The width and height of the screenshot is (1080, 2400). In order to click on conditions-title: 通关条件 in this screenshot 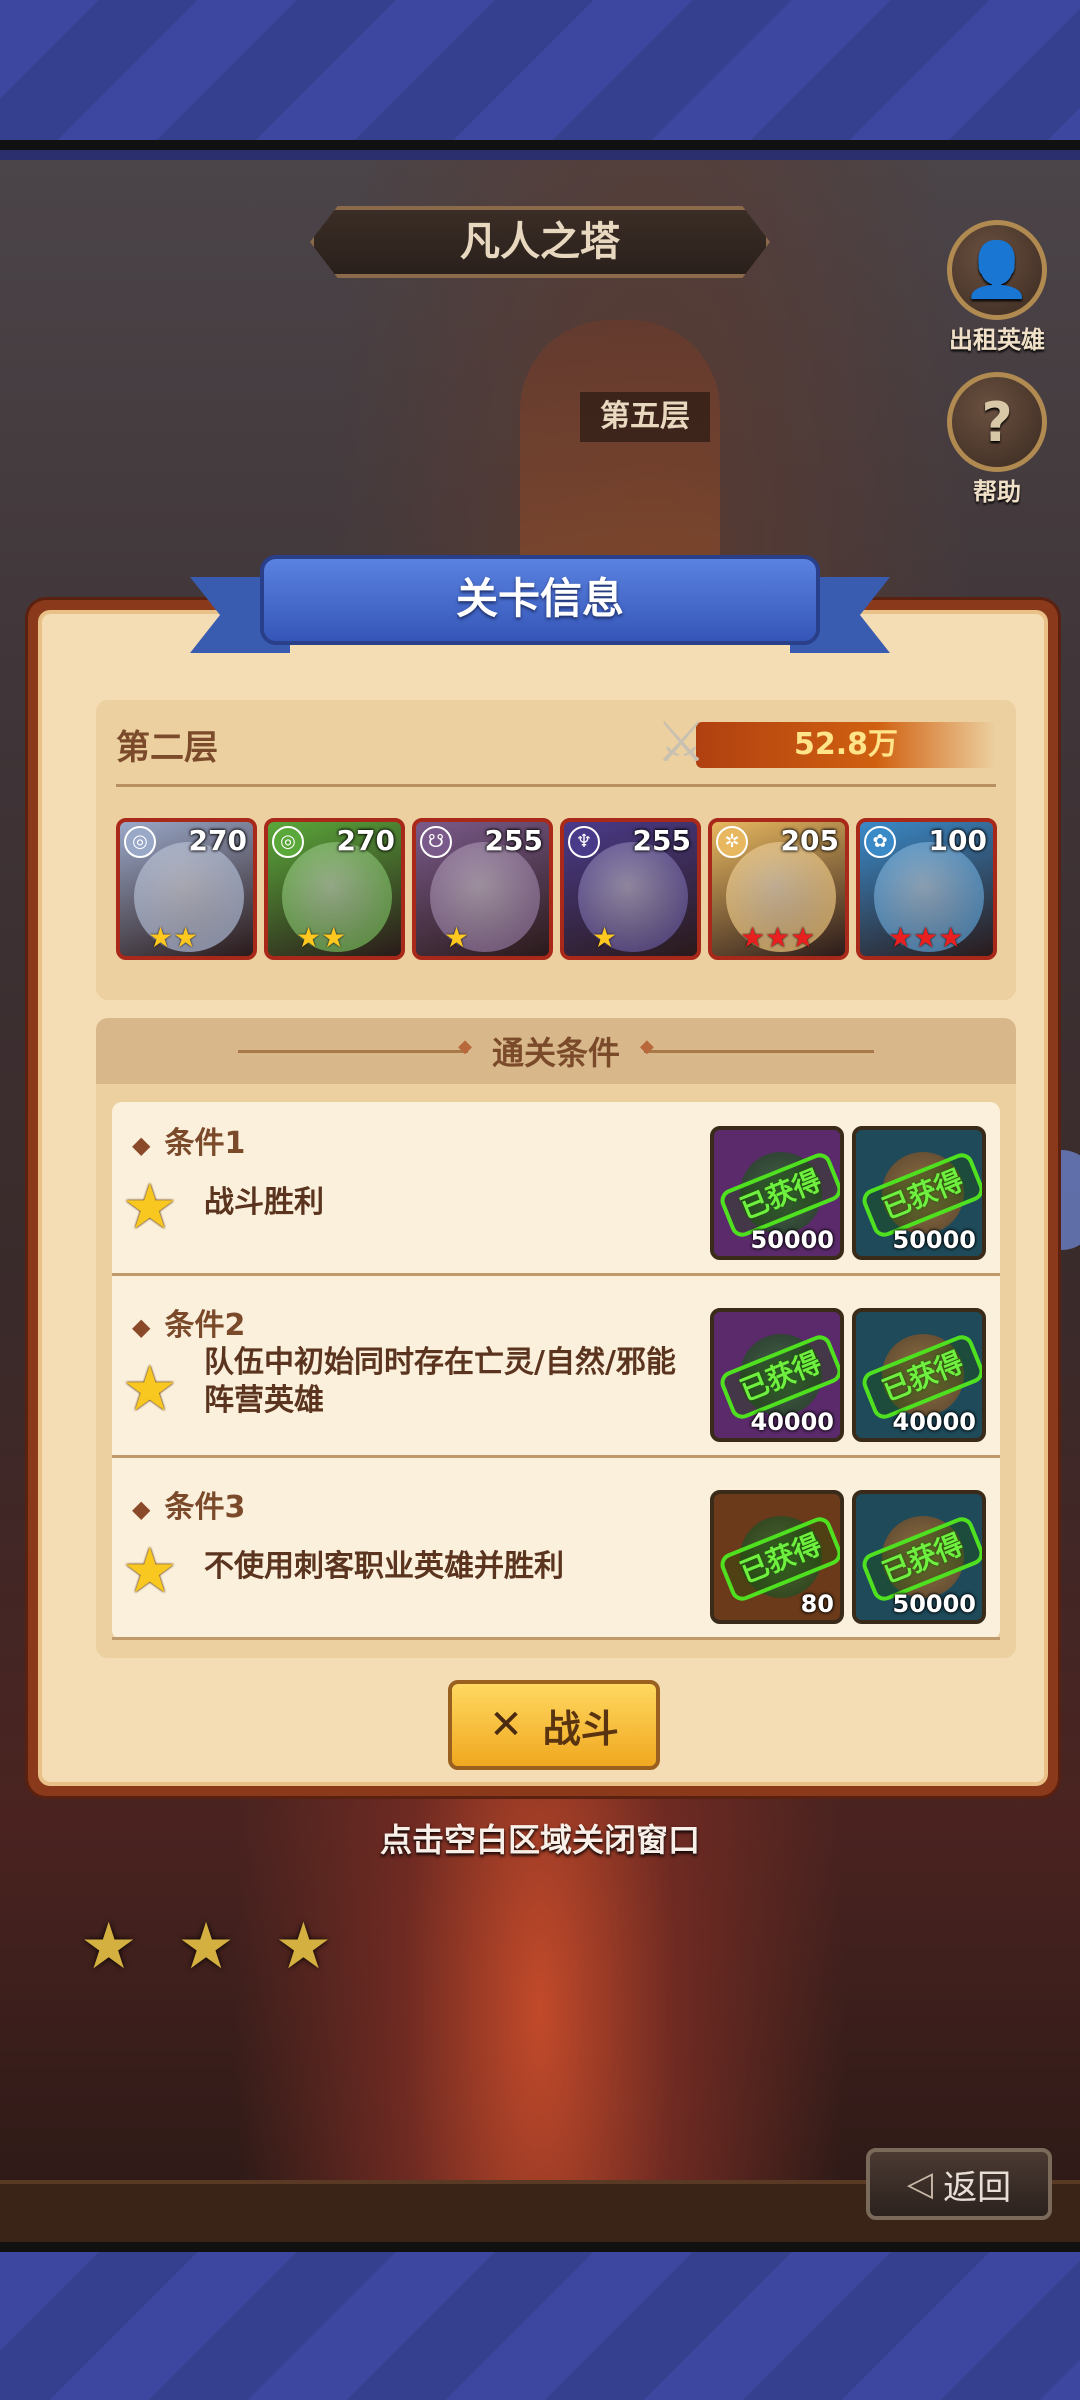, I will do `click(555, 1053)`.